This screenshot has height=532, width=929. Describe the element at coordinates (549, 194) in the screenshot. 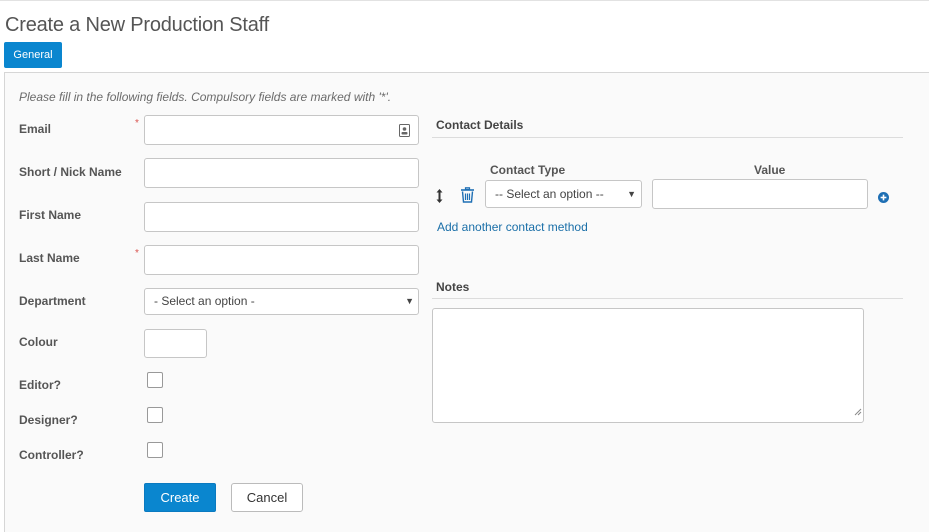

I see `contact-type-selected-value: -- Select an option --` at that location.